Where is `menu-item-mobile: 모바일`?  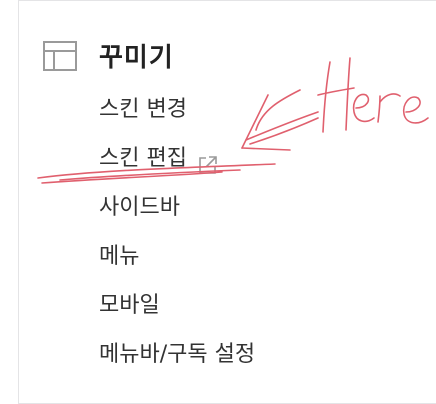 menu-item-mobile: 모바일 is located at coordinates (177, 305).